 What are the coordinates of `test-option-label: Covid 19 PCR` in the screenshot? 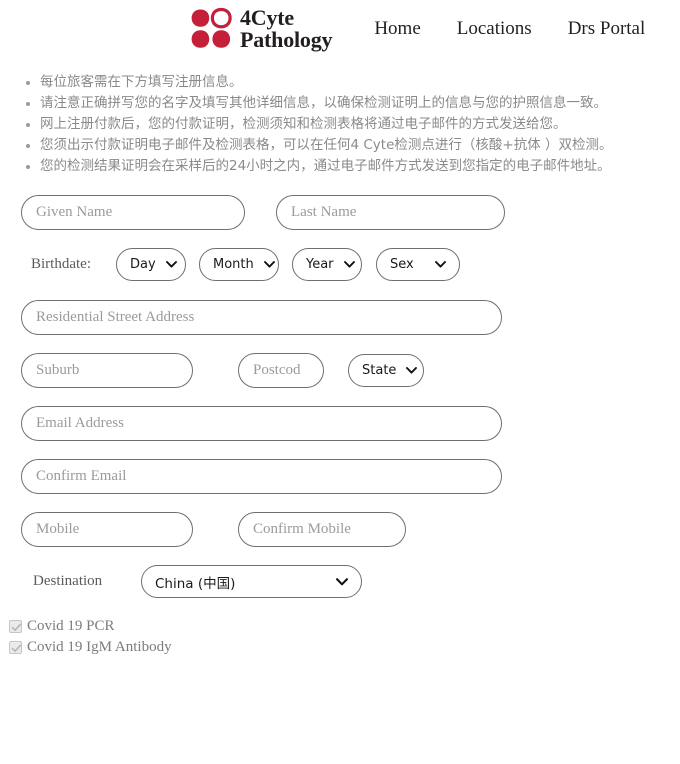 It's located at (71, 626).